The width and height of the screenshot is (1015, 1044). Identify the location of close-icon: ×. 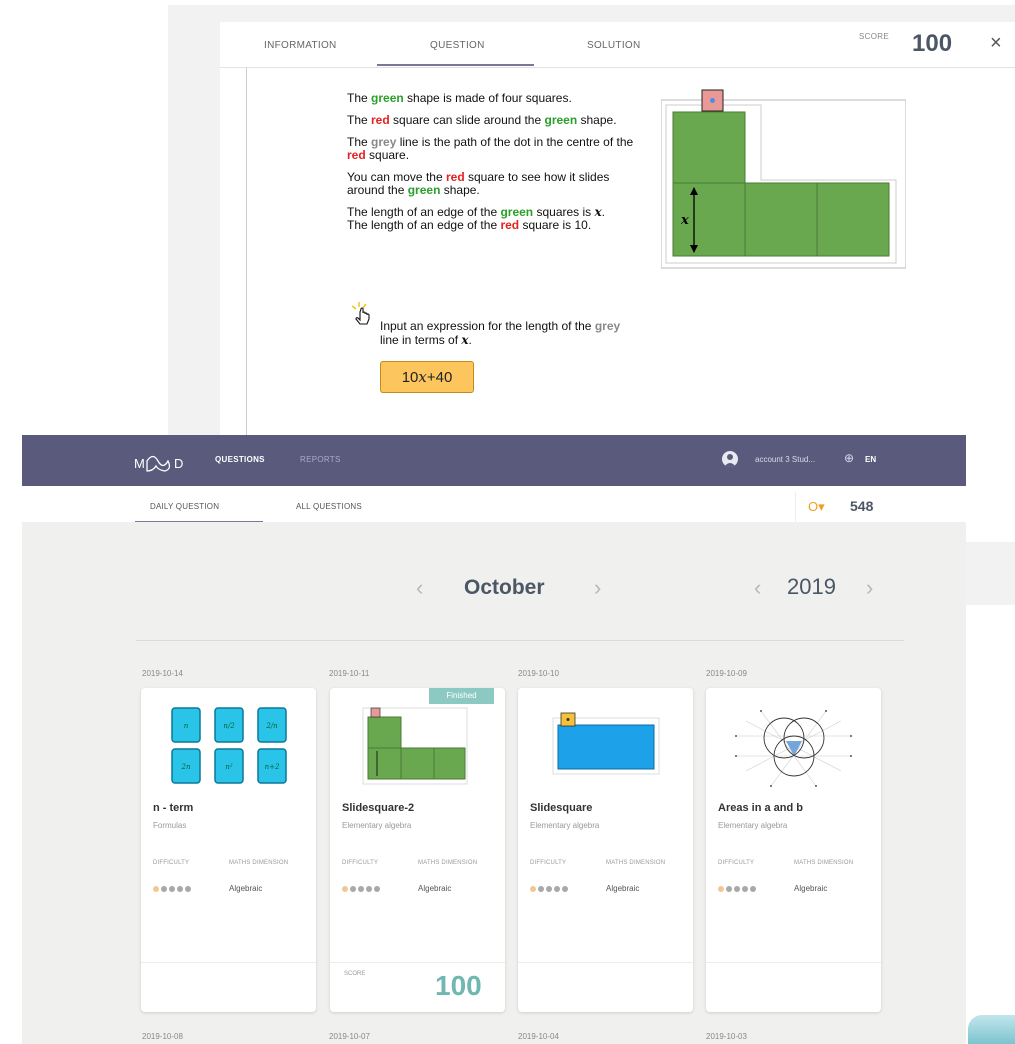
(996, 43).